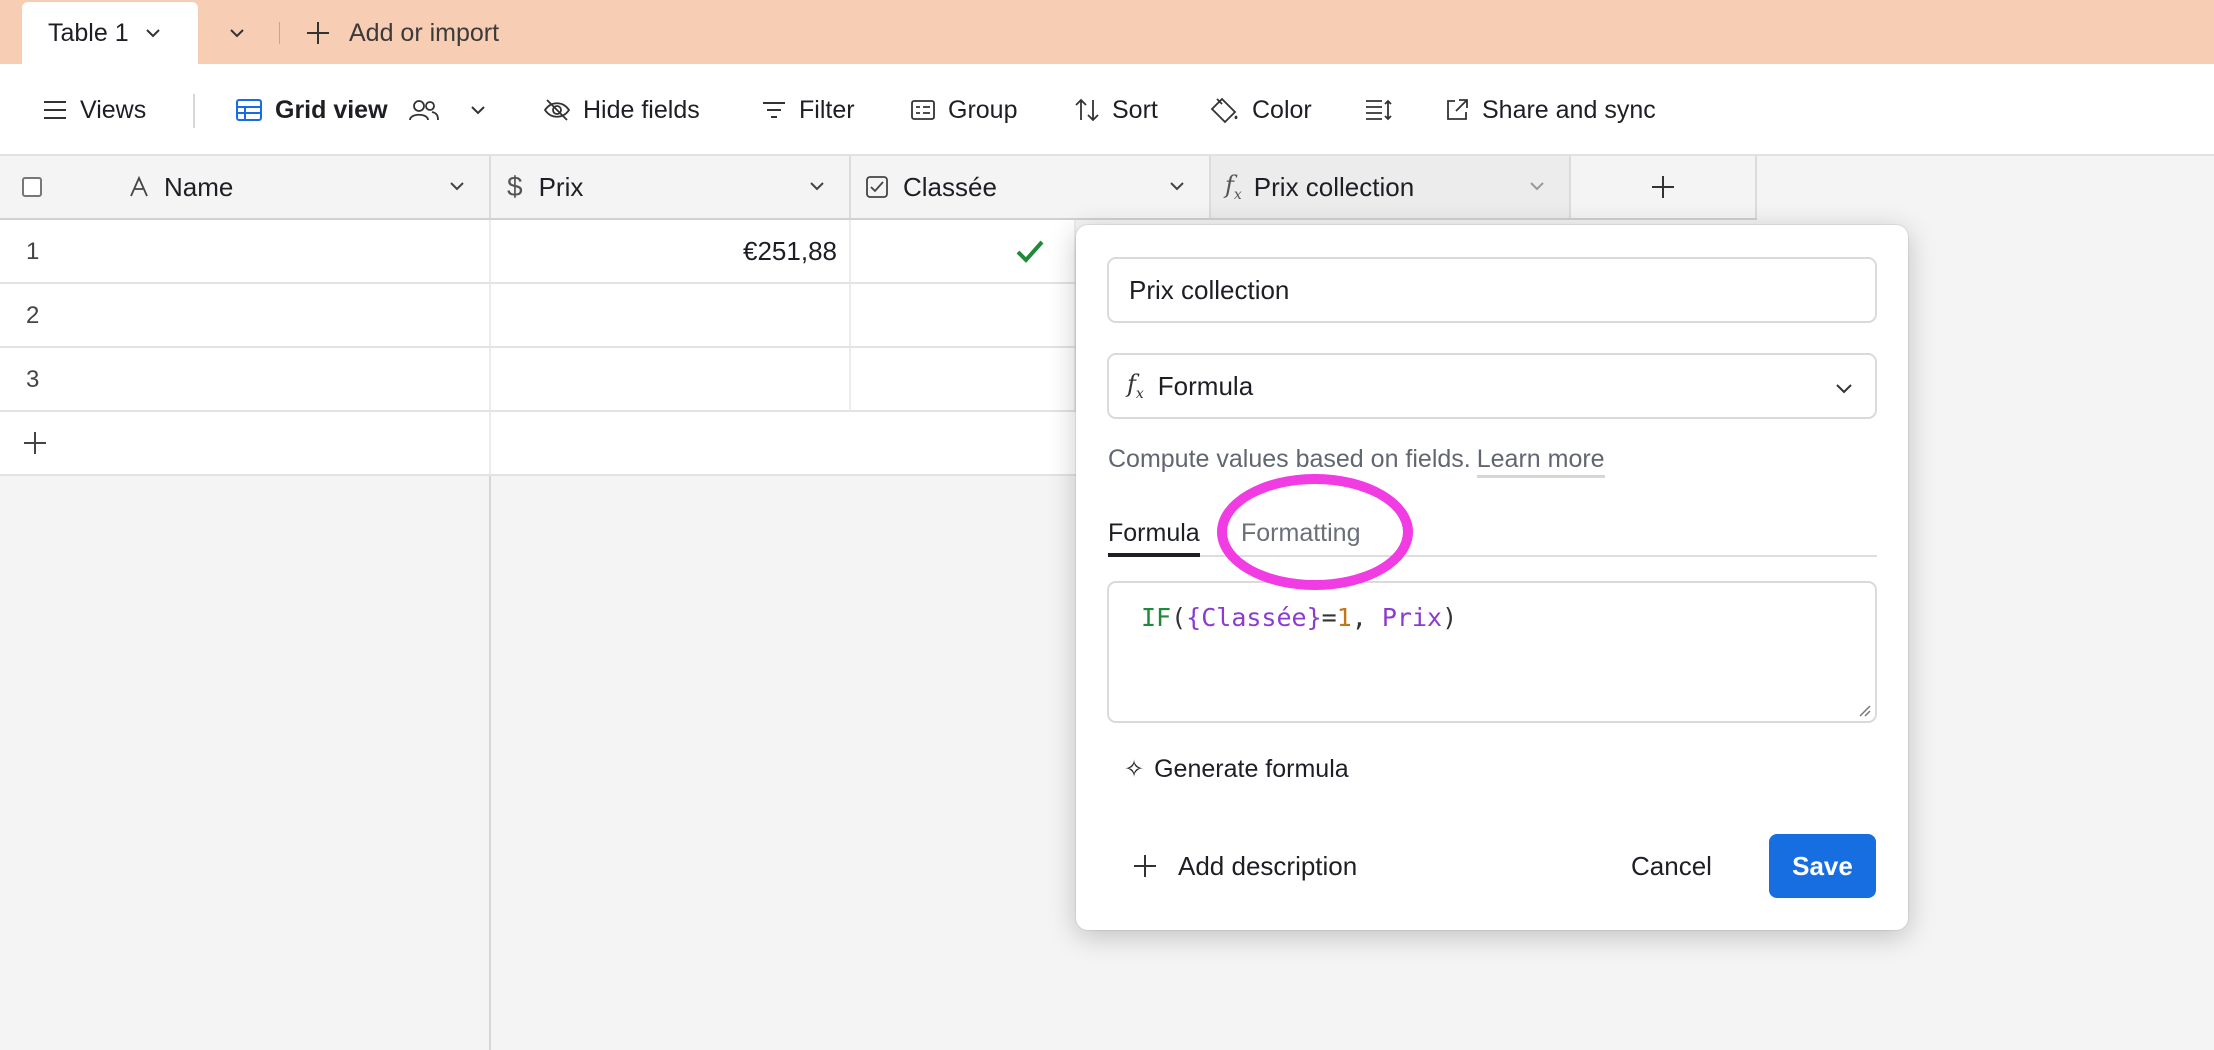 Image resolution: width=2214 pixels, height=1050 pixels. I want to click on formula-operator: =, so click(1329, 617).